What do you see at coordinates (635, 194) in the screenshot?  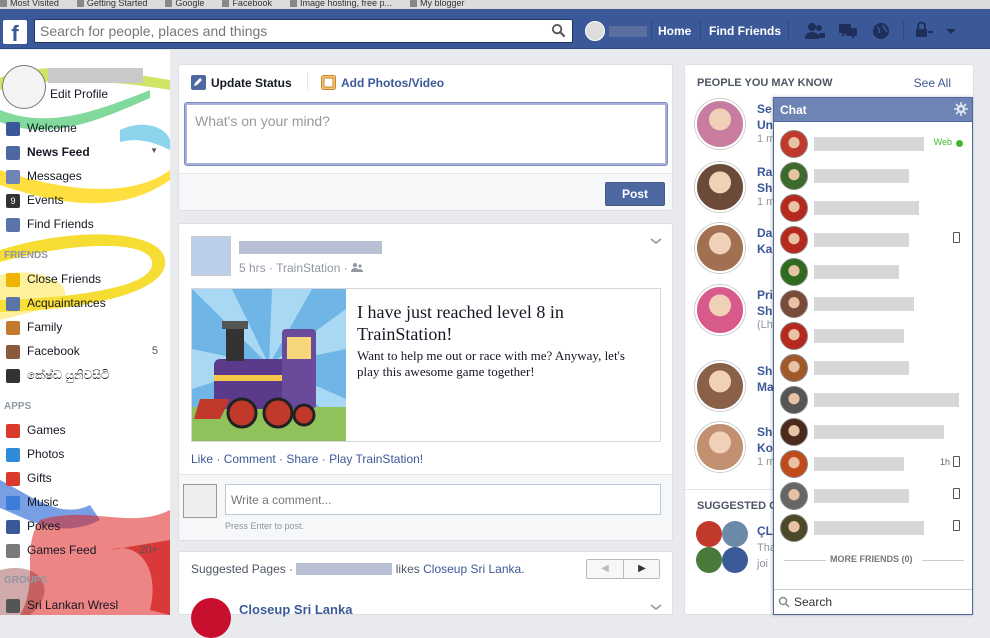 I see `post-button: Post` at bounding box center [635, 194].